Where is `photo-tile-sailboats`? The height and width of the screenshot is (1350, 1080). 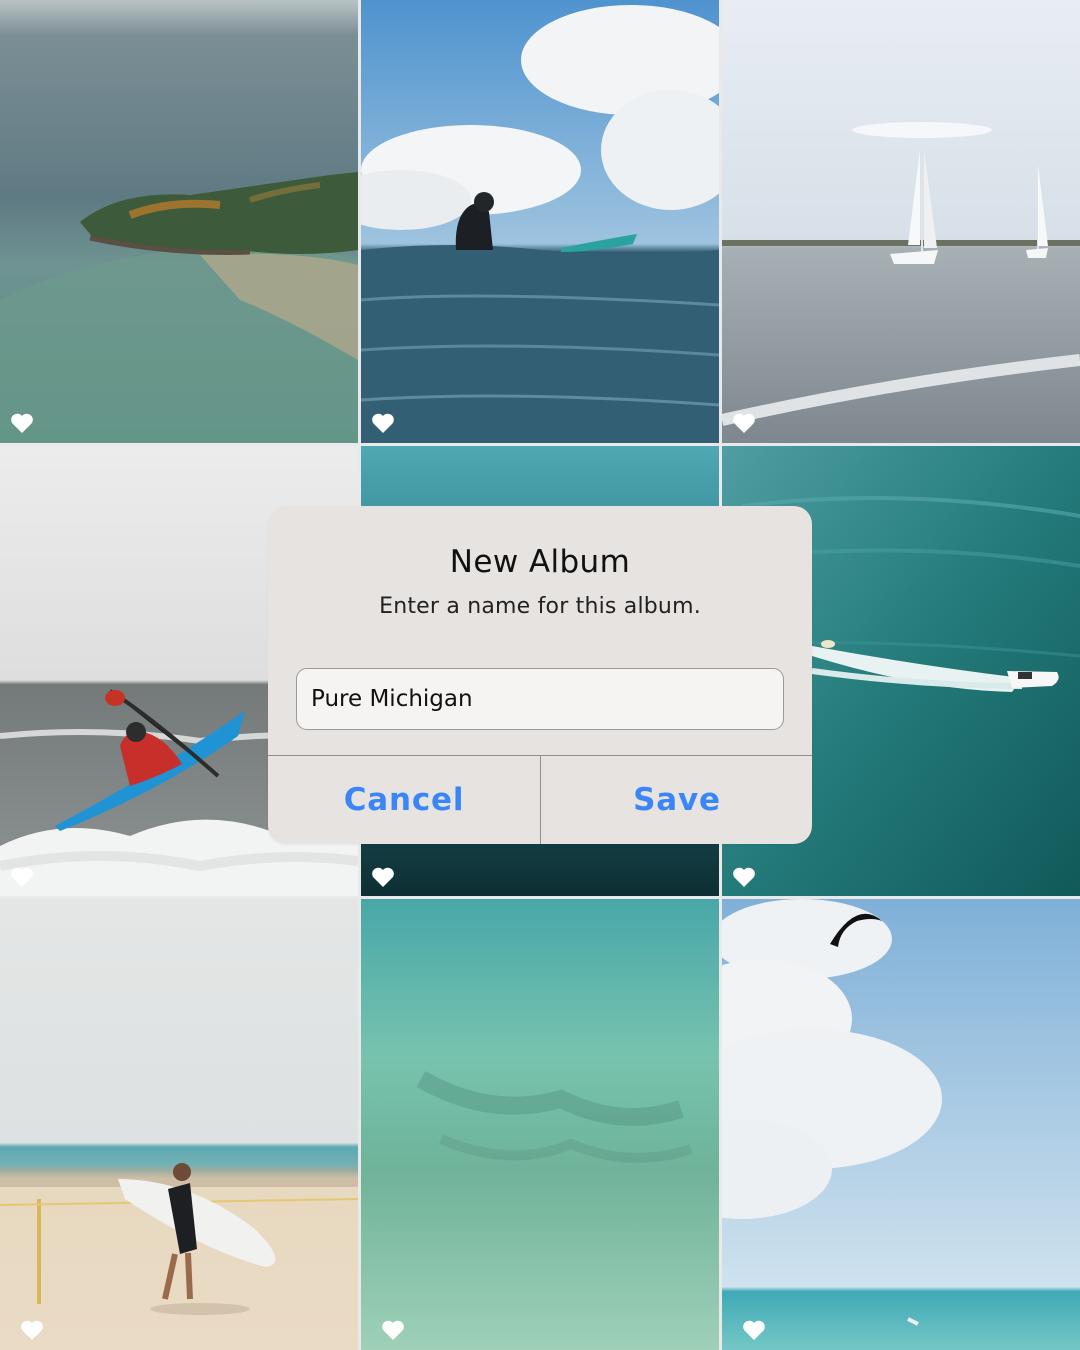
photo-tile-sailboats is located at coordinates (901, 221).